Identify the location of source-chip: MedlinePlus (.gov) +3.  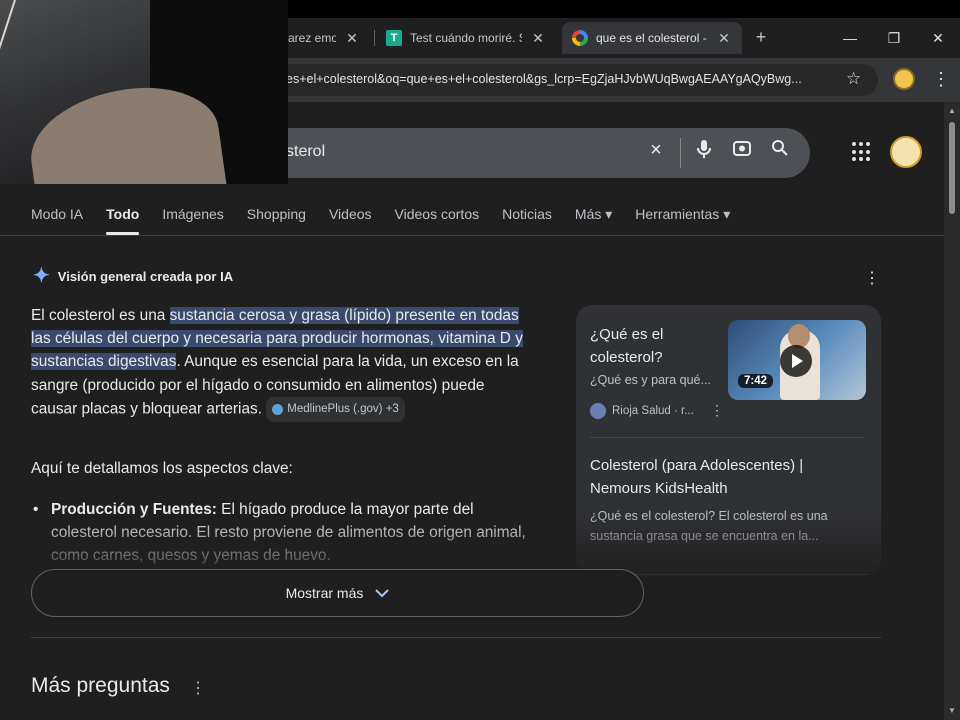
(335, 409).